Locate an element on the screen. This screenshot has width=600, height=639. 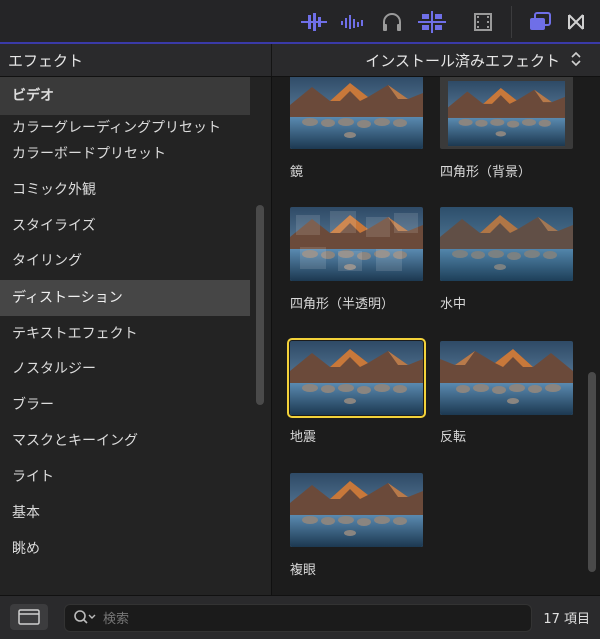
sidebar-item-tiling: タイリング is located at coordinates (125, 261).